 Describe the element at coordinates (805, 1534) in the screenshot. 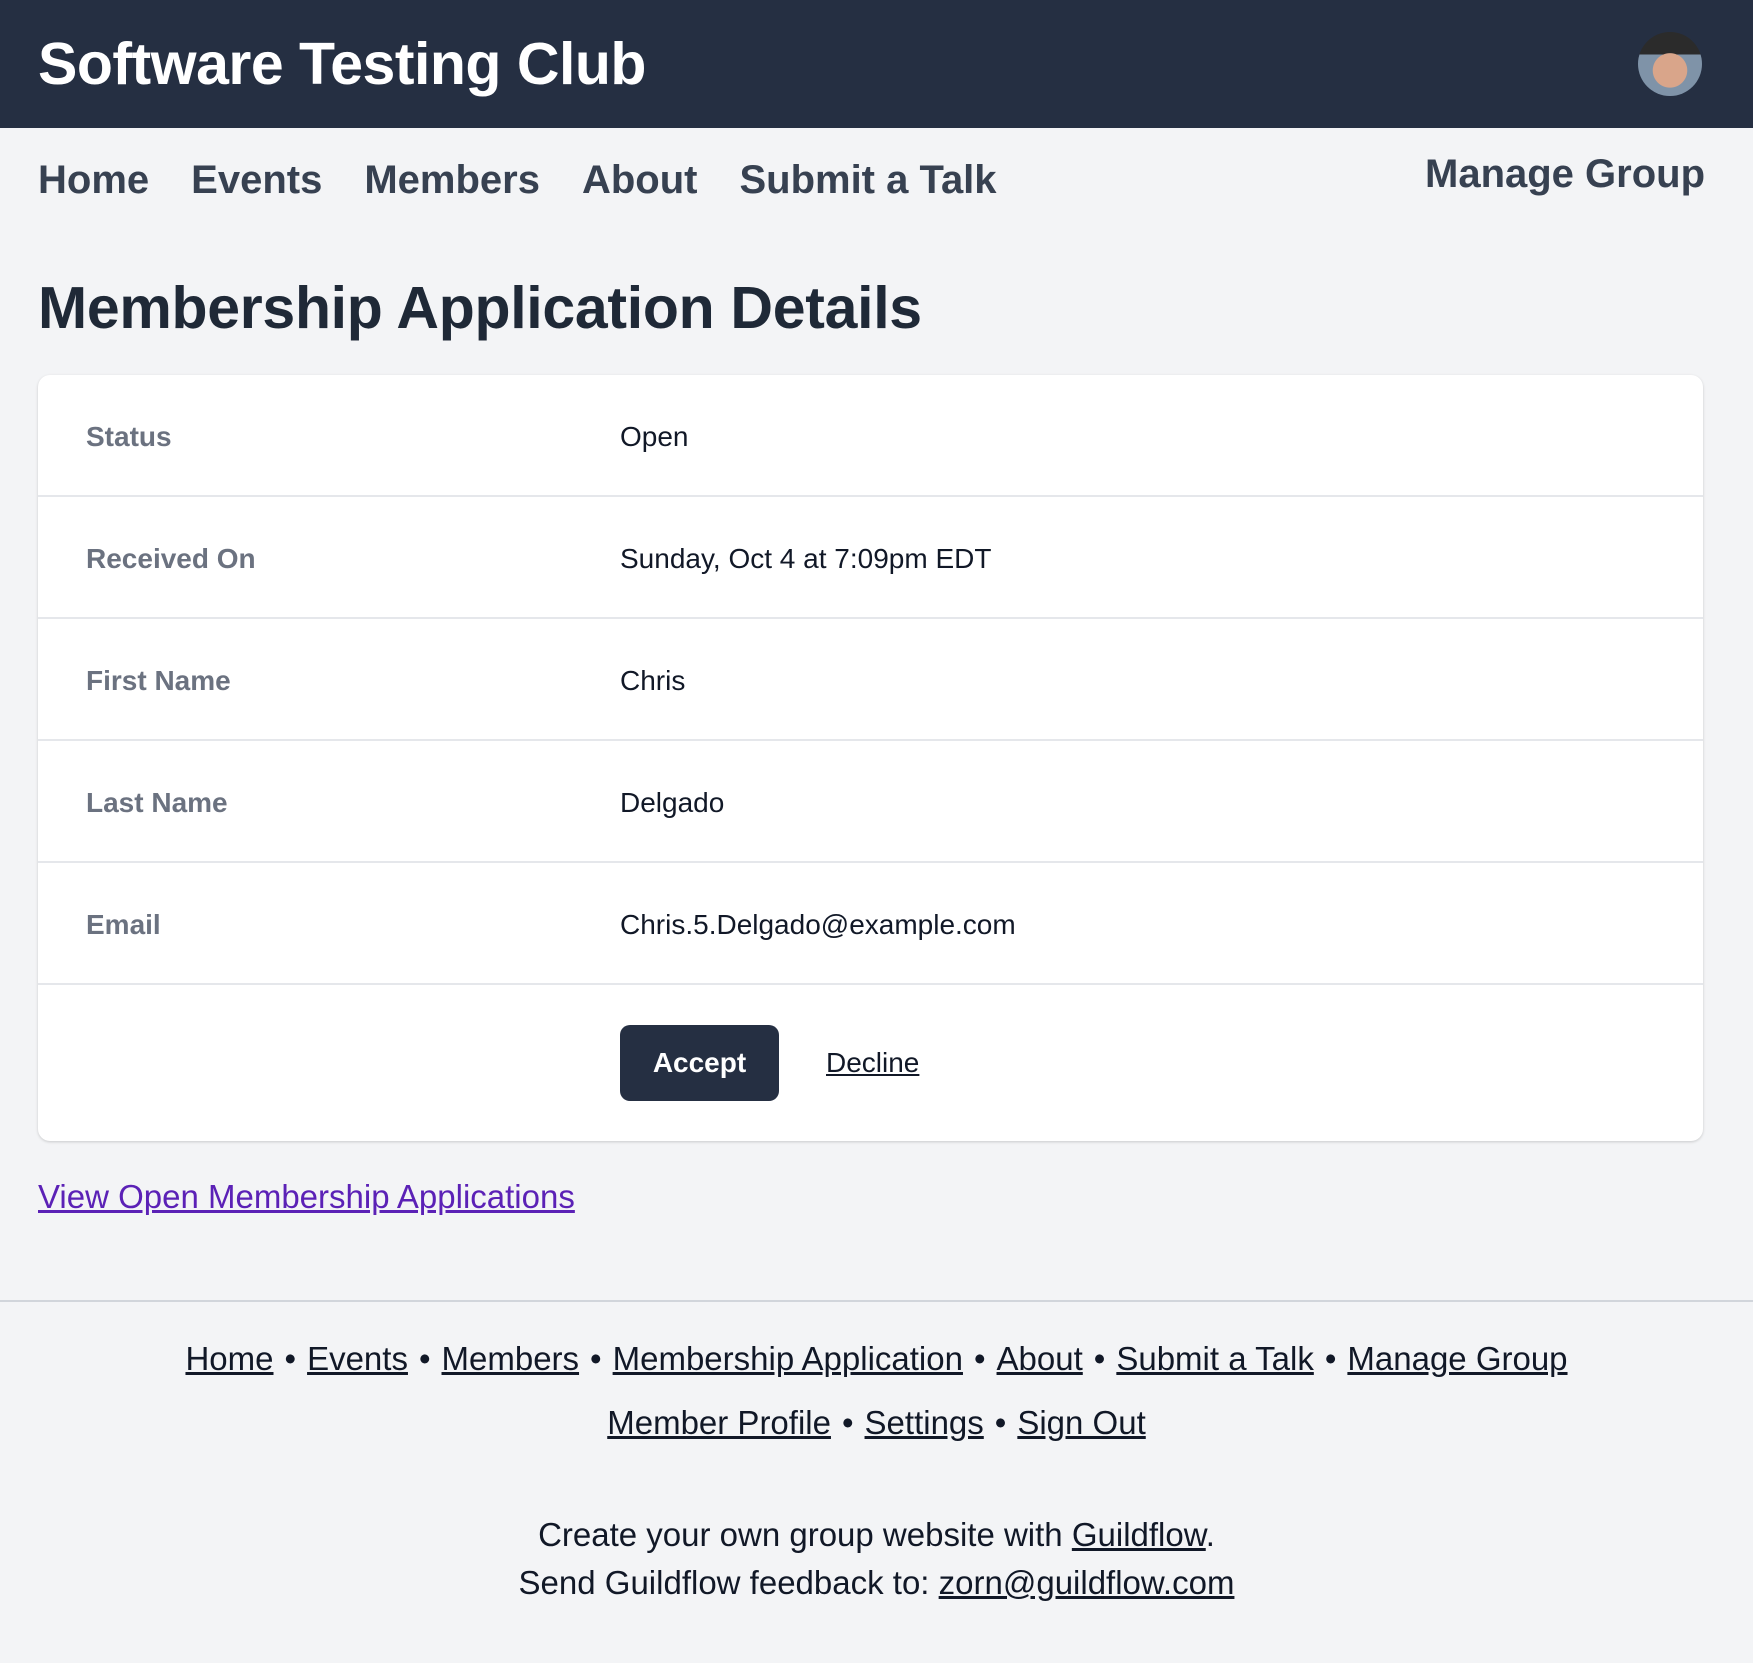

I see `promo-text: Create your own group website with` at that location.